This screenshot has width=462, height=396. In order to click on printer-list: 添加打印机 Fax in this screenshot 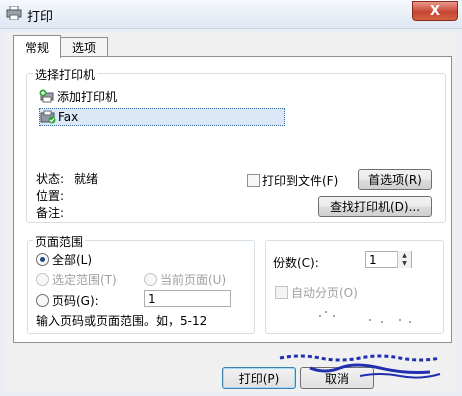, I will do `click(160, 116)`.